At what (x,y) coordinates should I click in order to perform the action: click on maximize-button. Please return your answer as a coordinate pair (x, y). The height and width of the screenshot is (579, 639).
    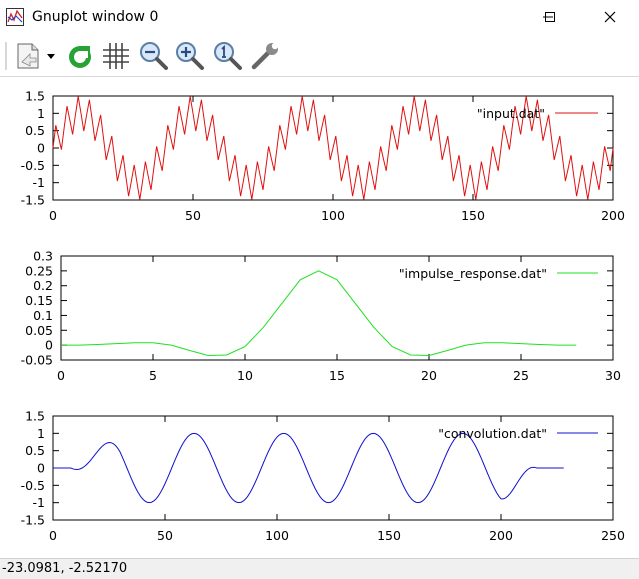
    Looking at the image, I should click on (550, 17).